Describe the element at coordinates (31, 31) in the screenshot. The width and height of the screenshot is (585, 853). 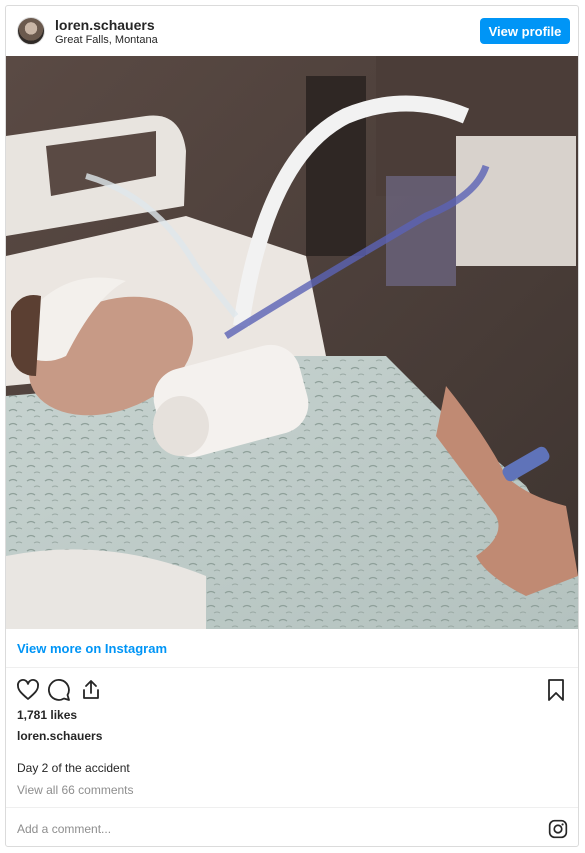
I see `avatar` at that location.